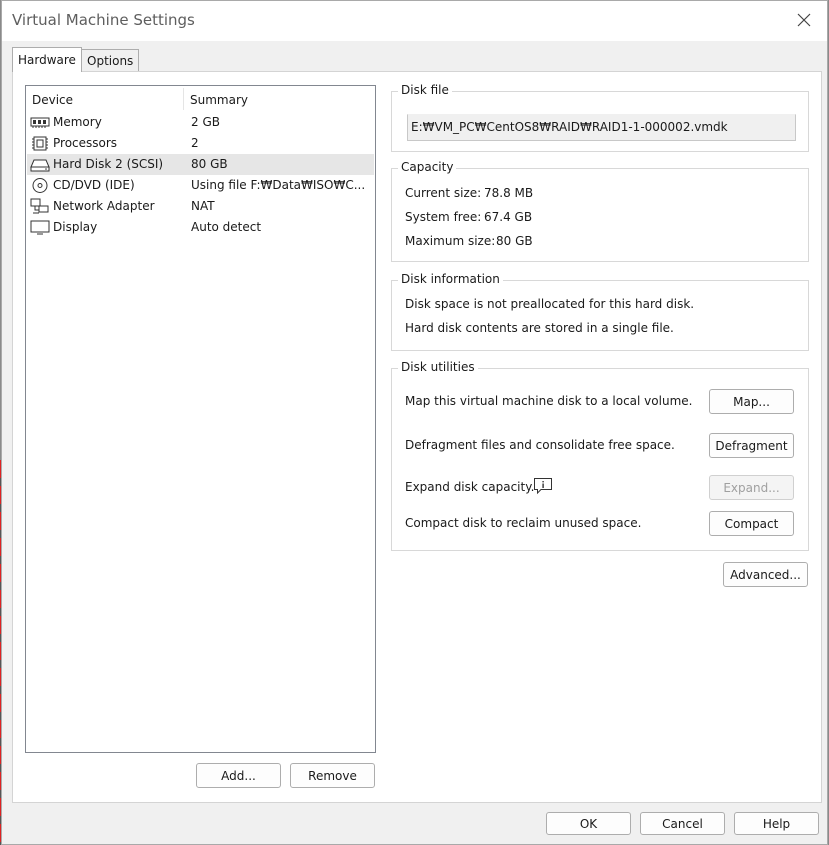 This screenshot has width=829, height=845. Describe the element at coordinates (200, 143) in the screenshot. I see `device-row-processors: Processors 2` at that location.